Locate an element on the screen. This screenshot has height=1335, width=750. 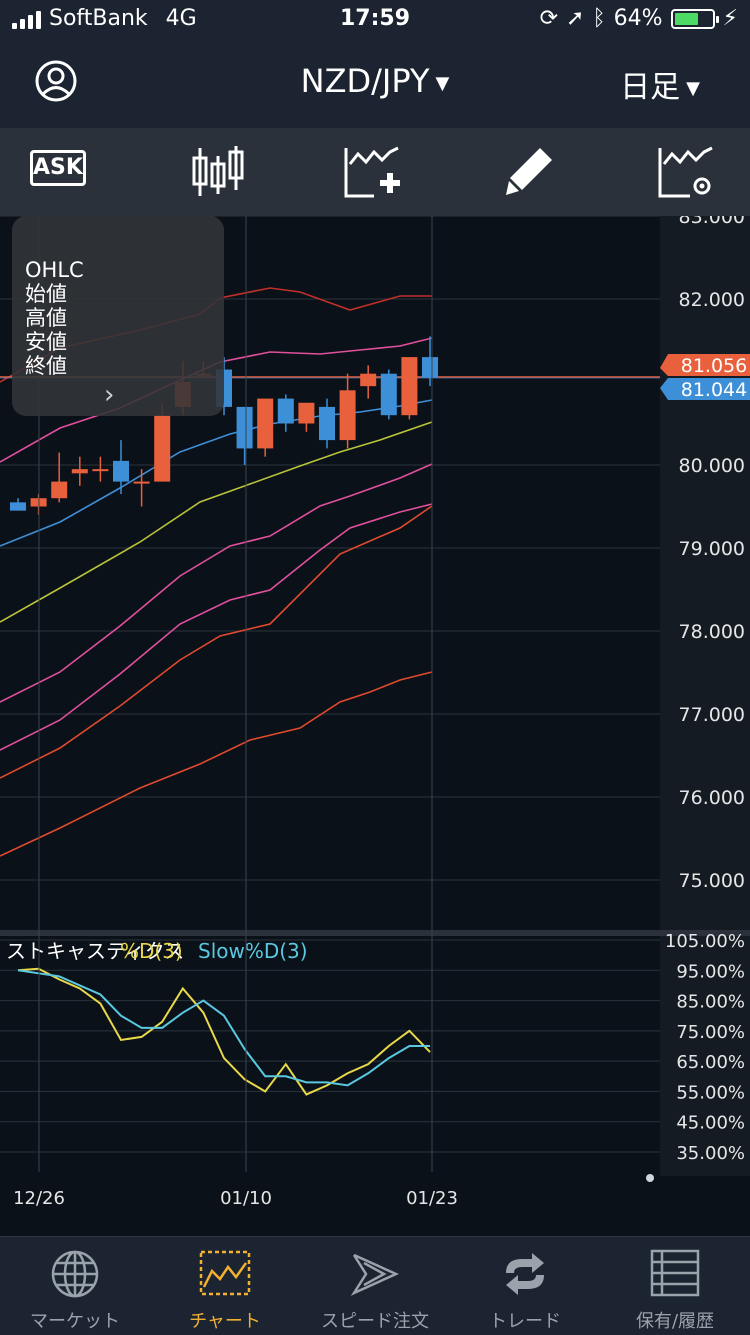
tab-chart: チャート is located at coordinates (225, 1286).